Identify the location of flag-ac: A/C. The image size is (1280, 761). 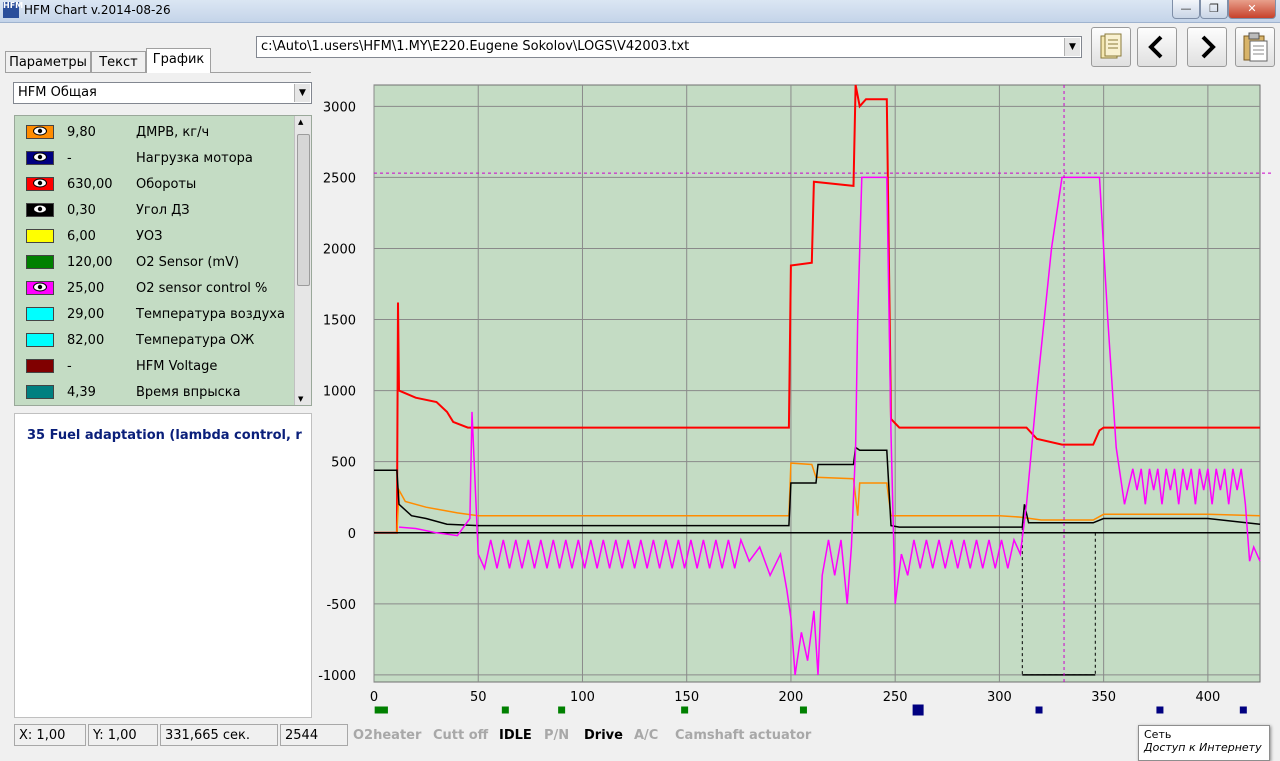
(646, 735).